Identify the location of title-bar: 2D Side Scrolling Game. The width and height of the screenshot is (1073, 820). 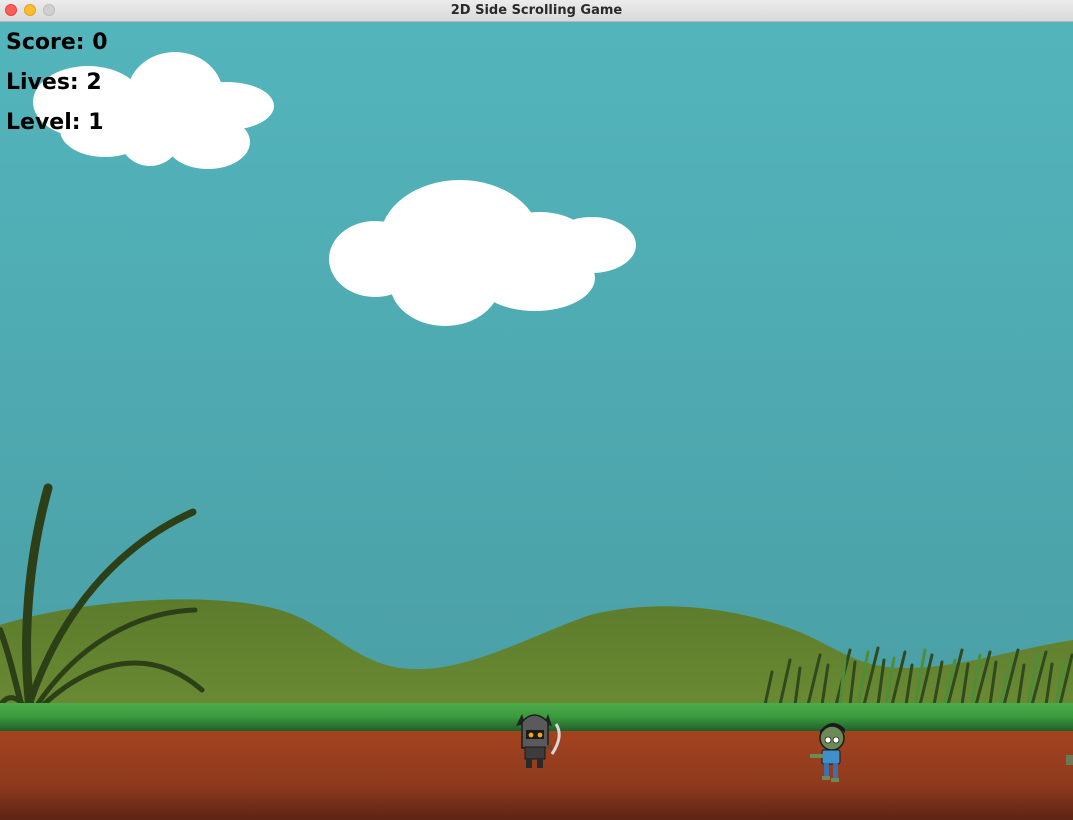
(536, 11).